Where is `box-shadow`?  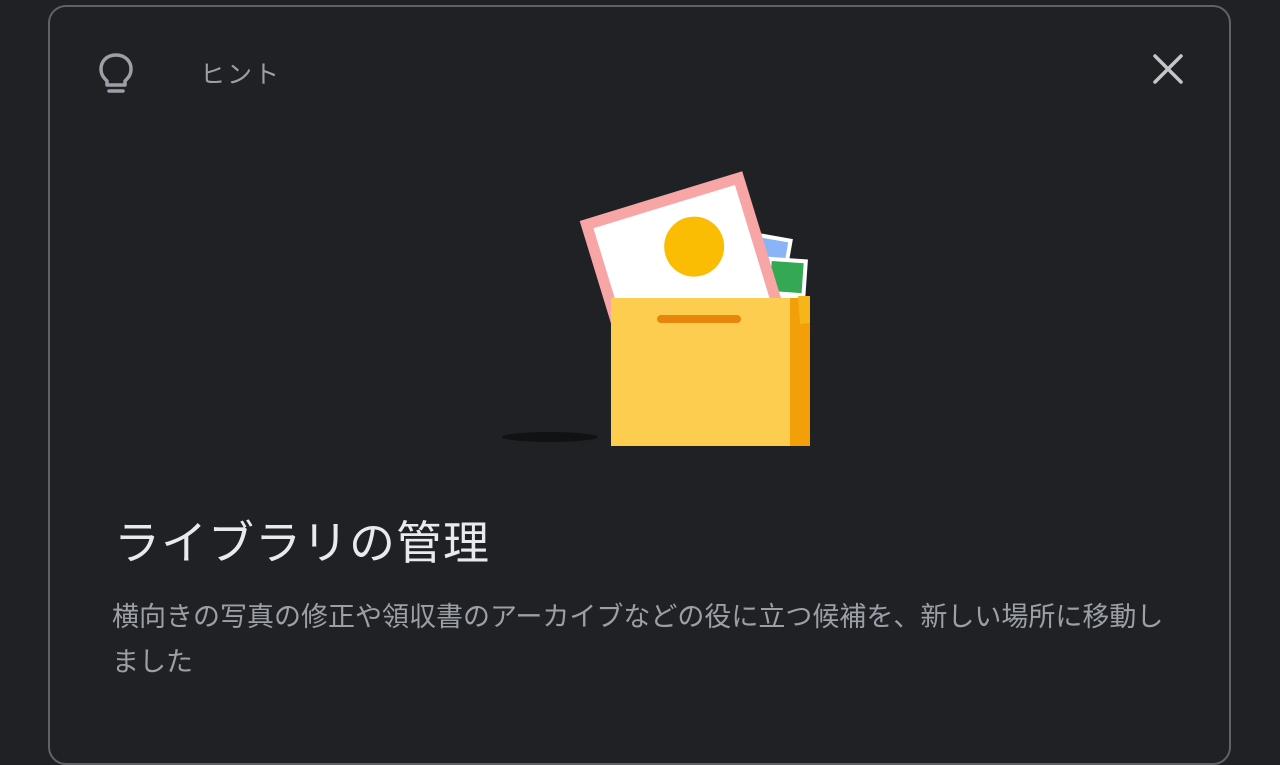
box-shadow is located at coordinates (550, 437).